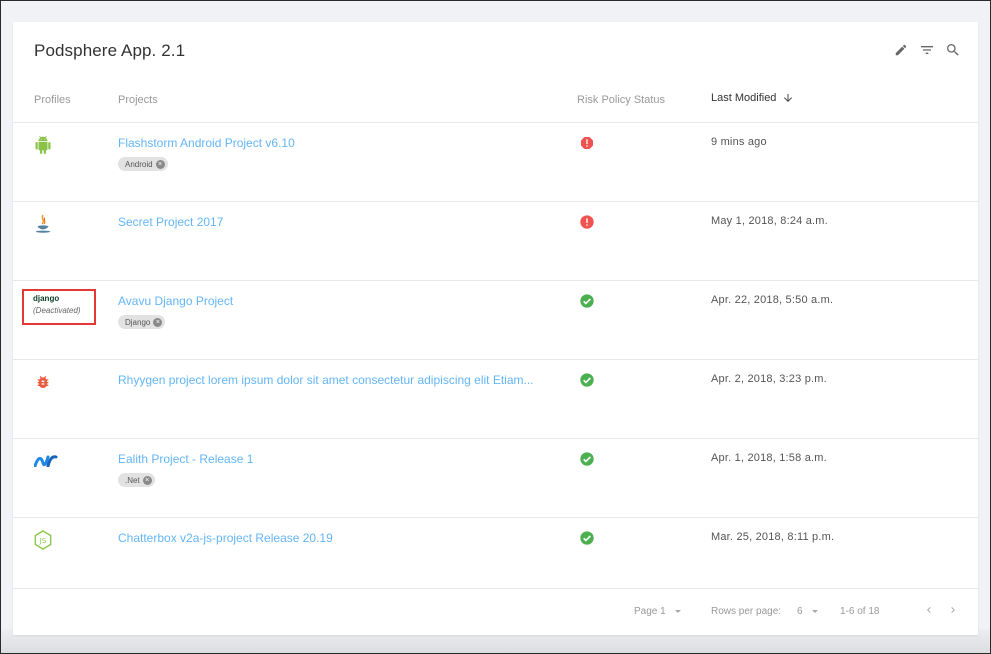  I want to click on last-modified: Mar. 25, 2018, 8:11 p.m., so click(773, 537).